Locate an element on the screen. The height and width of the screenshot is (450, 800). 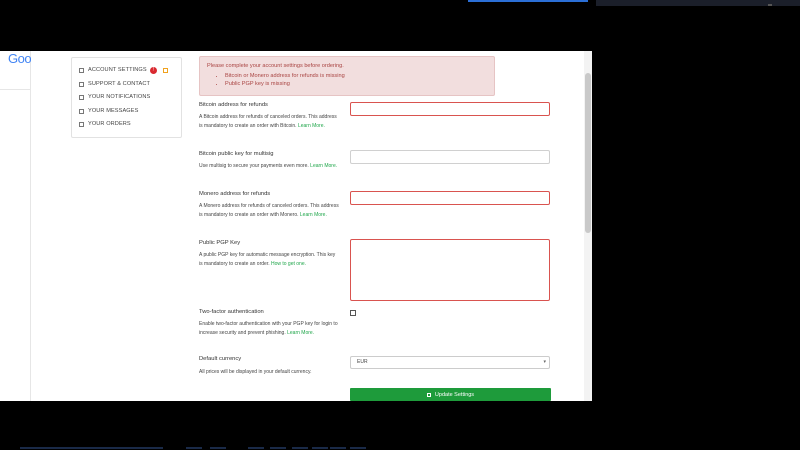
browser-loading-bar is located at coordinates (528, 1).